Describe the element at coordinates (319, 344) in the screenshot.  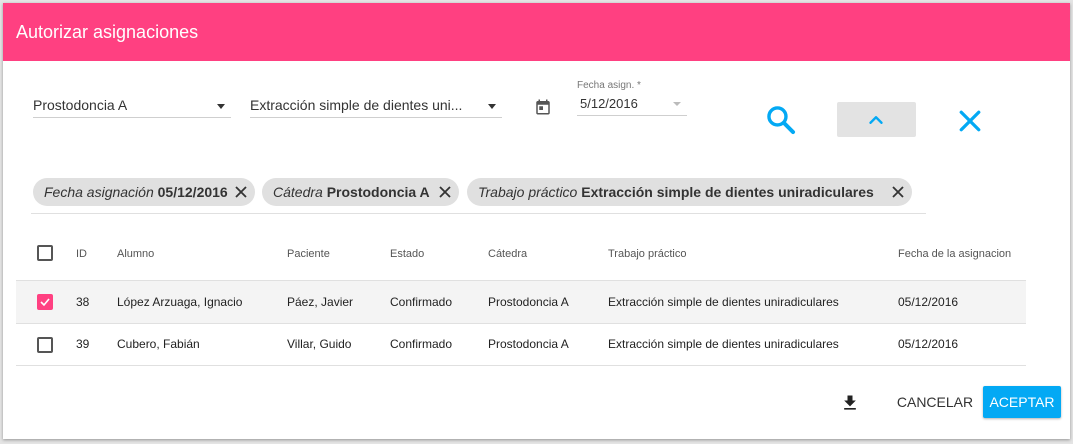
I see `cell-paciente: Villar, Guido` at that location.